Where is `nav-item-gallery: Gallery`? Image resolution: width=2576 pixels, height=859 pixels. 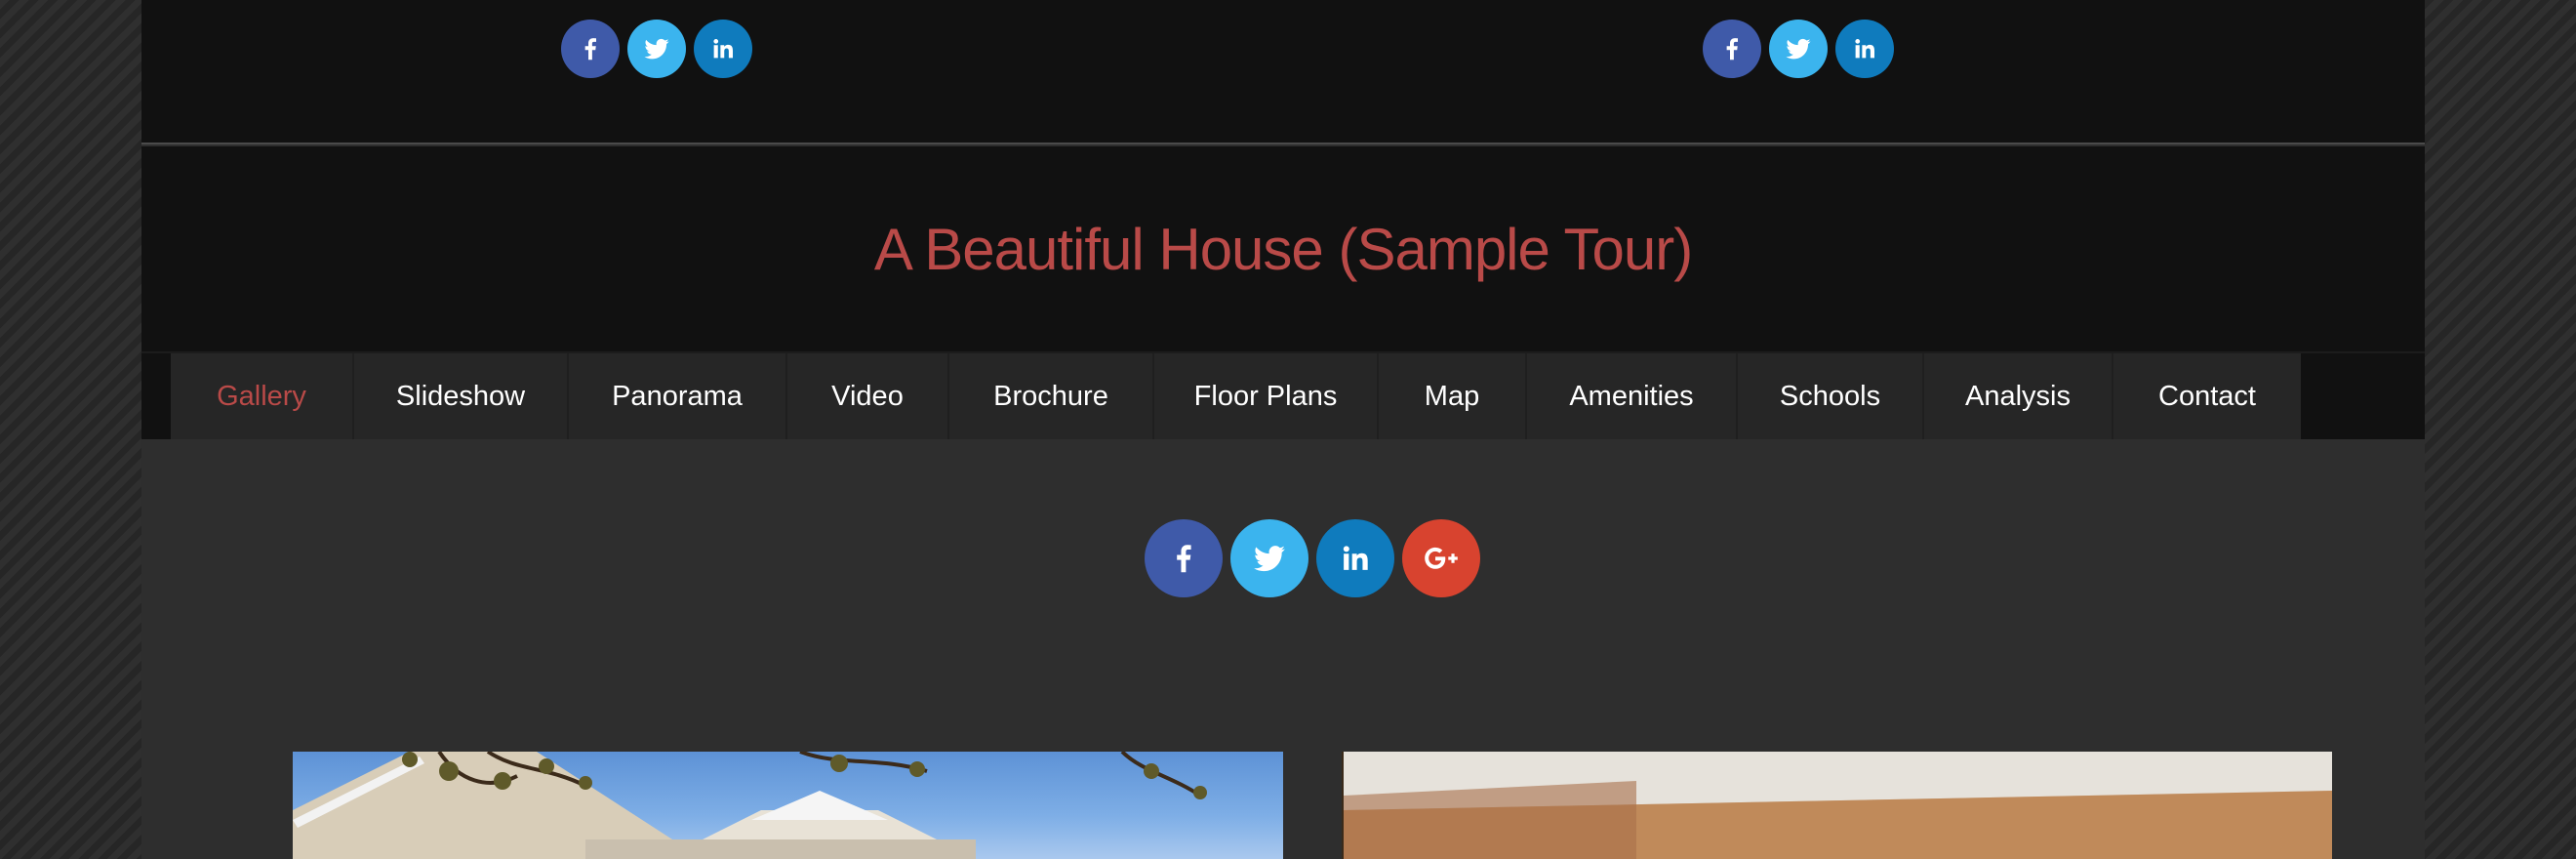
nav-item-gallery: Gallery is located at coordinates (262, 396).